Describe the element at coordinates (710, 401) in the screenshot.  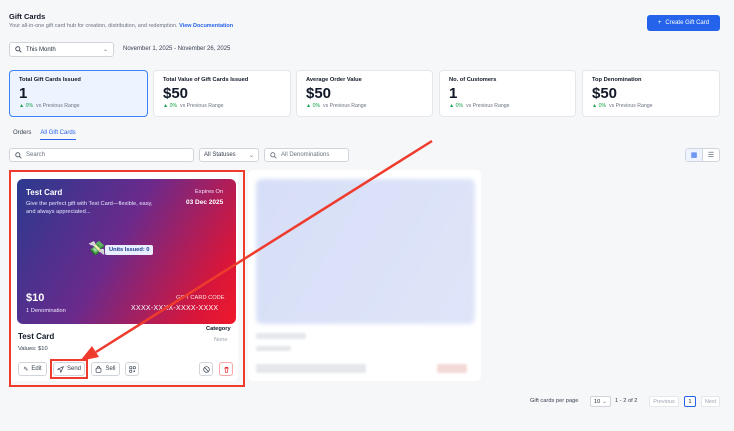
I see `next-page-button: Next` at that location.